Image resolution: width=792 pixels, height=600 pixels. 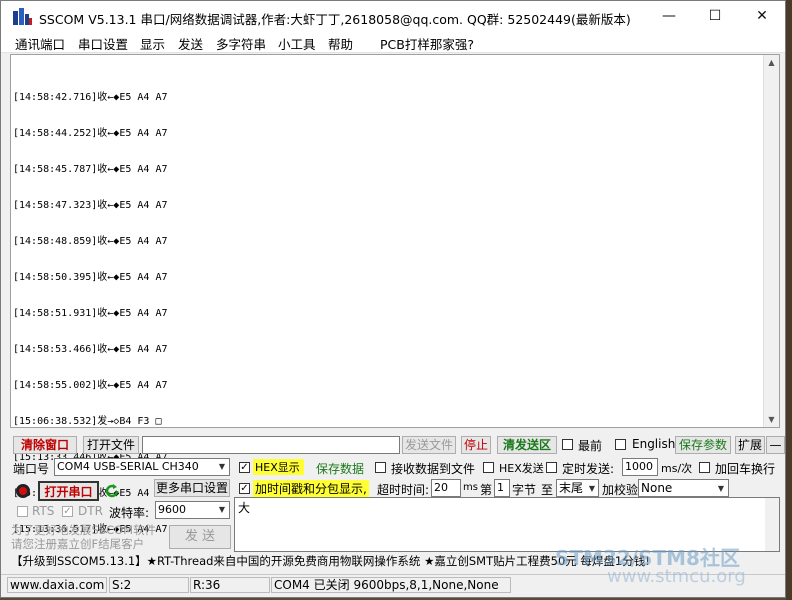 I want to click on timed-unit-label: ms/次, so click(x=677, y=468).